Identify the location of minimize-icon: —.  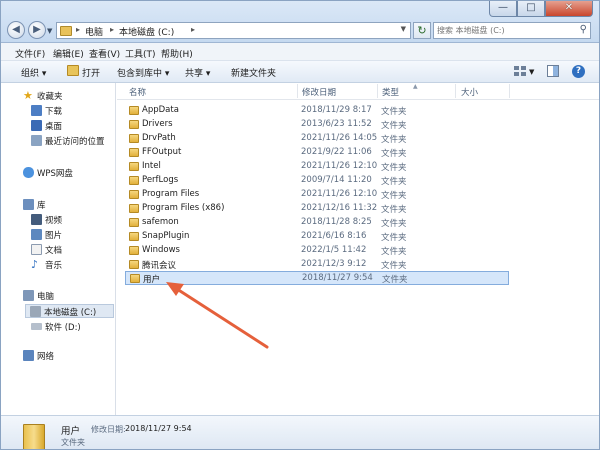
(503, 7).